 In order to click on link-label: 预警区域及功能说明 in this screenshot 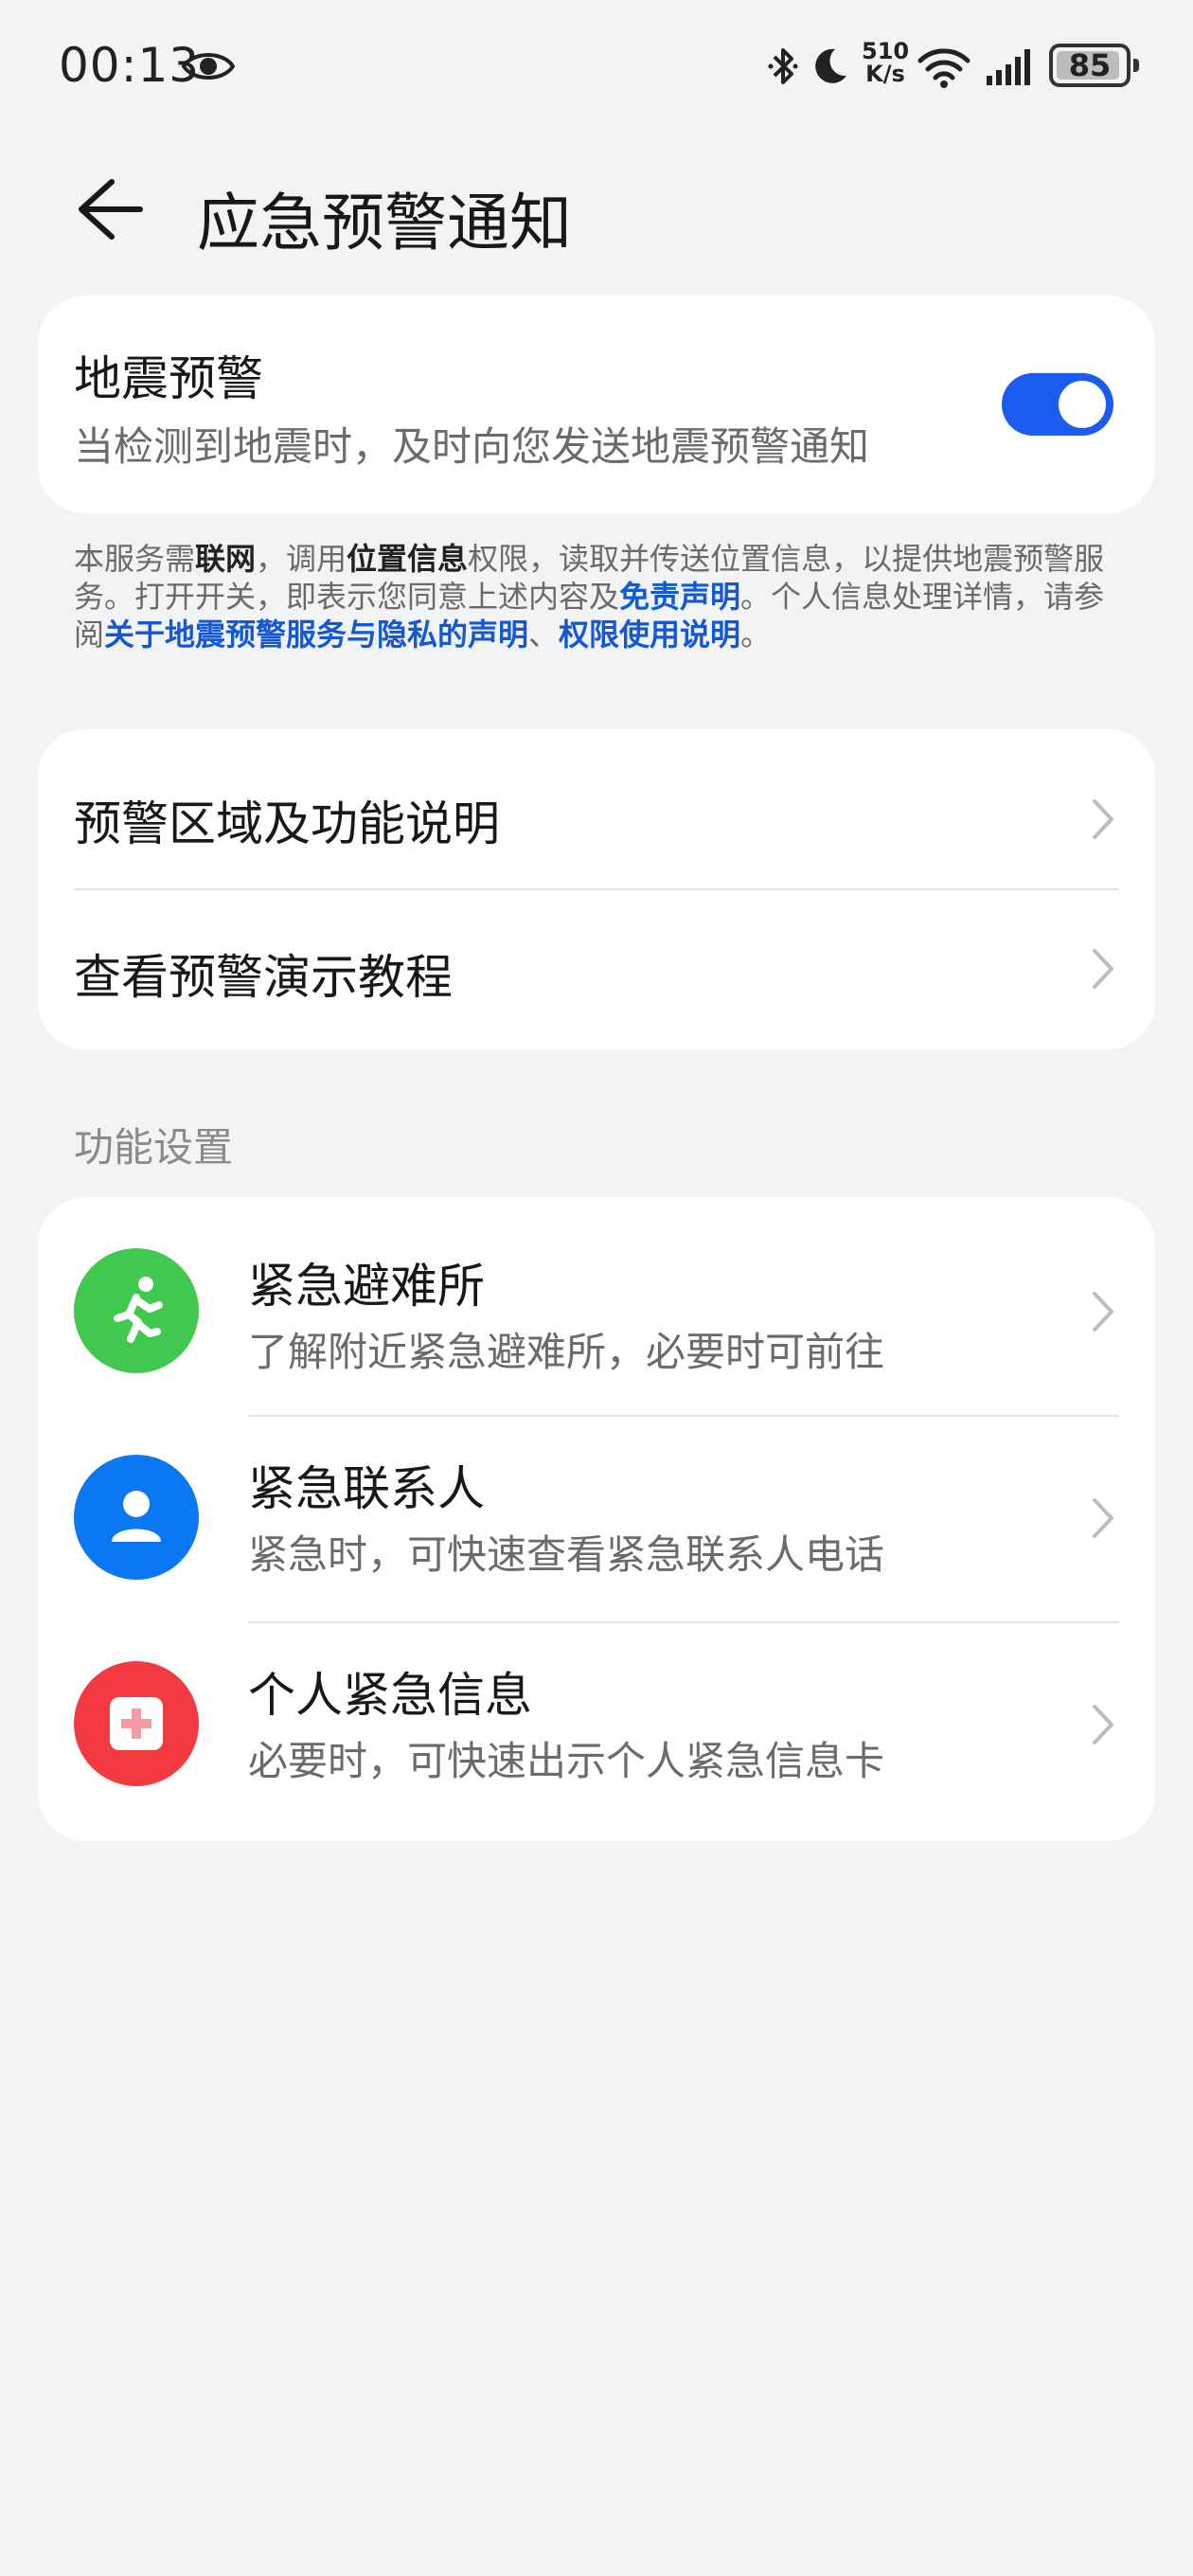, I will do `click(287, 823)`.